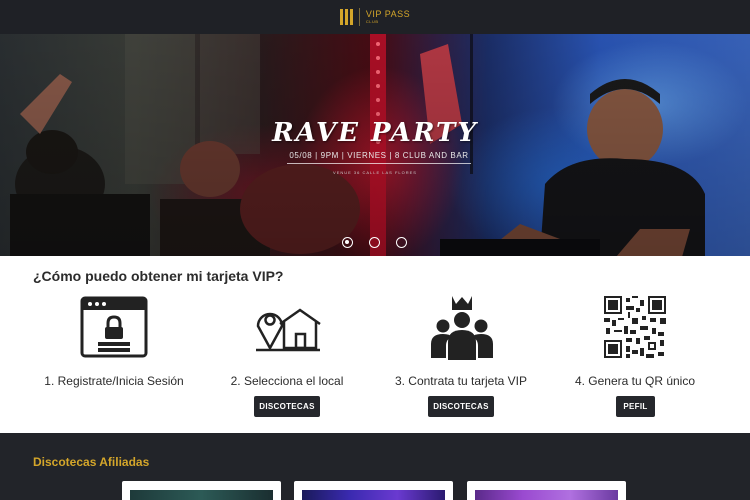 The image size is (750, 500). What do you see at coordinates (158, 276) in the screenshot?
I see `section-title: ¿Cómo puedo obtener mi tarjeta VIP?` at bounding box center [158, 276].